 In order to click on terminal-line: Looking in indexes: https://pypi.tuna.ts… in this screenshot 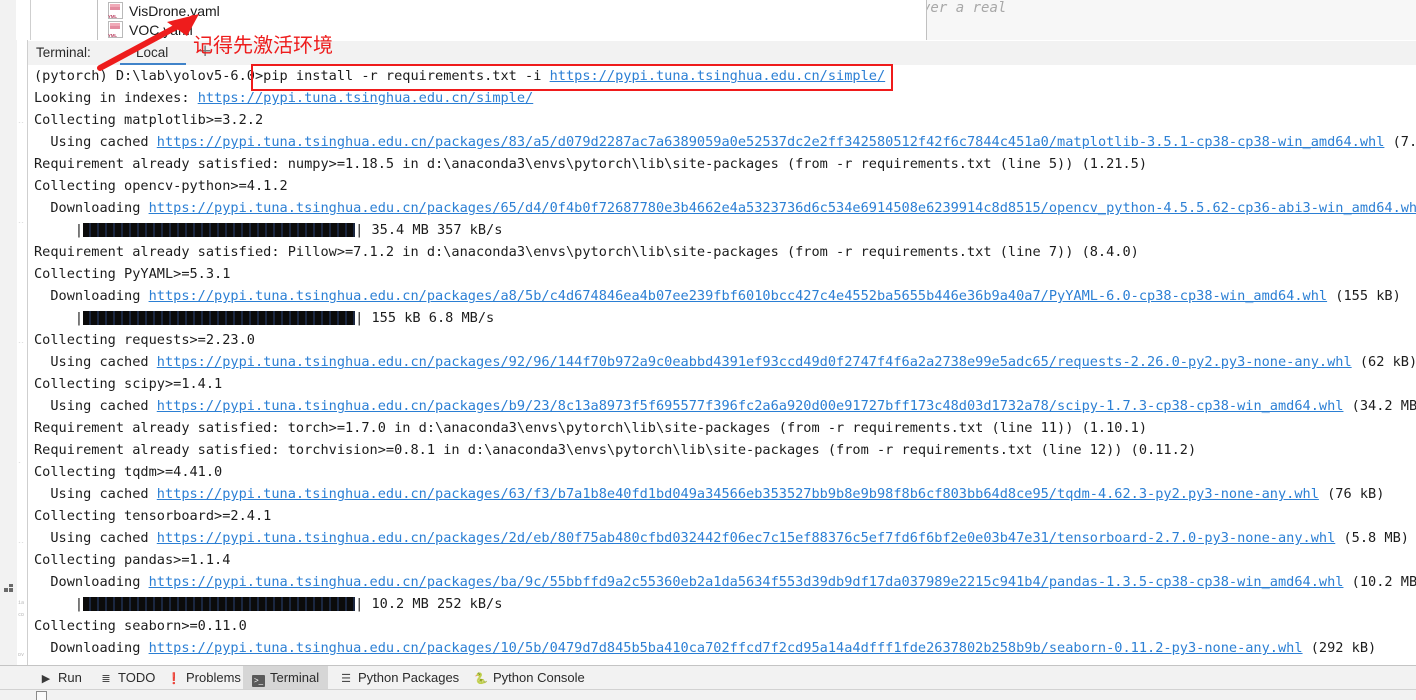, I will do `click(283, 98)`.